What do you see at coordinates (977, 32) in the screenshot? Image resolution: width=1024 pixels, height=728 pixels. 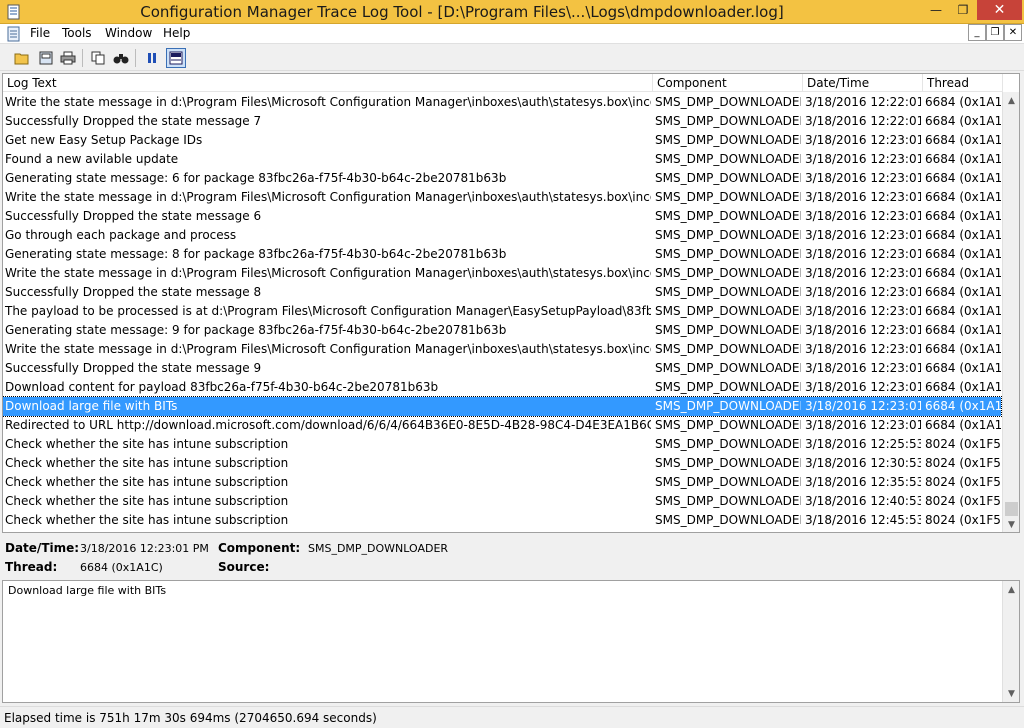 I see `mdi-minimize-button: _` at bounding box center [977, 32].